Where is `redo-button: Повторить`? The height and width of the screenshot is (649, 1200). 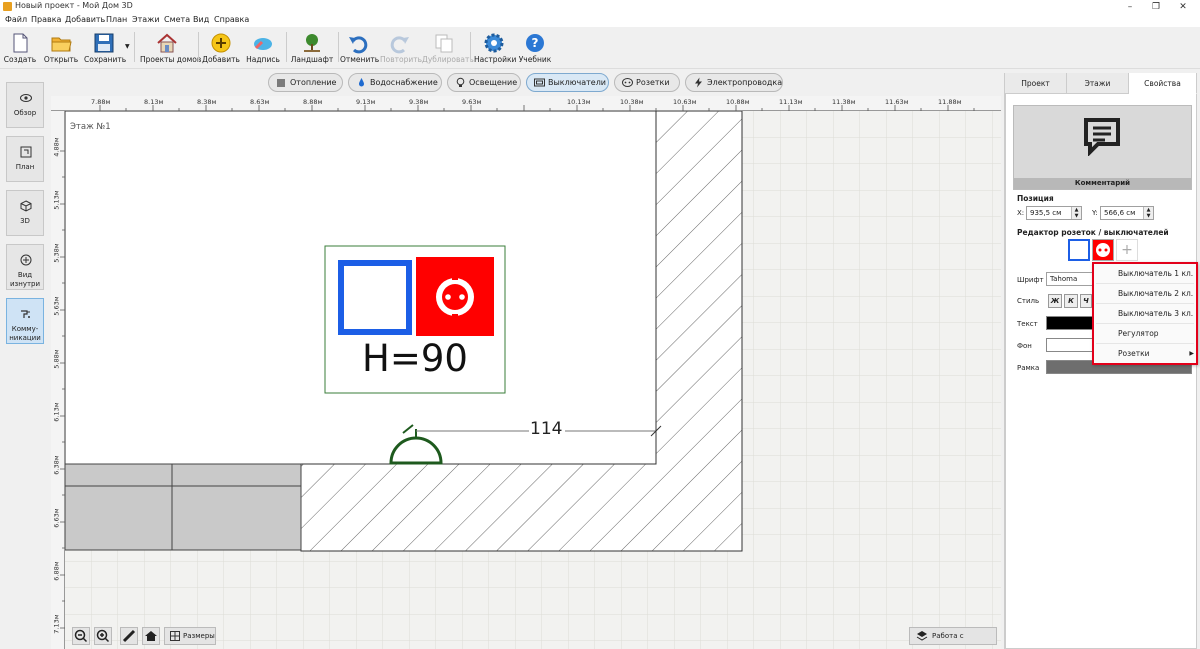 redo-button: Повторить is located at coordinates (401, 48).